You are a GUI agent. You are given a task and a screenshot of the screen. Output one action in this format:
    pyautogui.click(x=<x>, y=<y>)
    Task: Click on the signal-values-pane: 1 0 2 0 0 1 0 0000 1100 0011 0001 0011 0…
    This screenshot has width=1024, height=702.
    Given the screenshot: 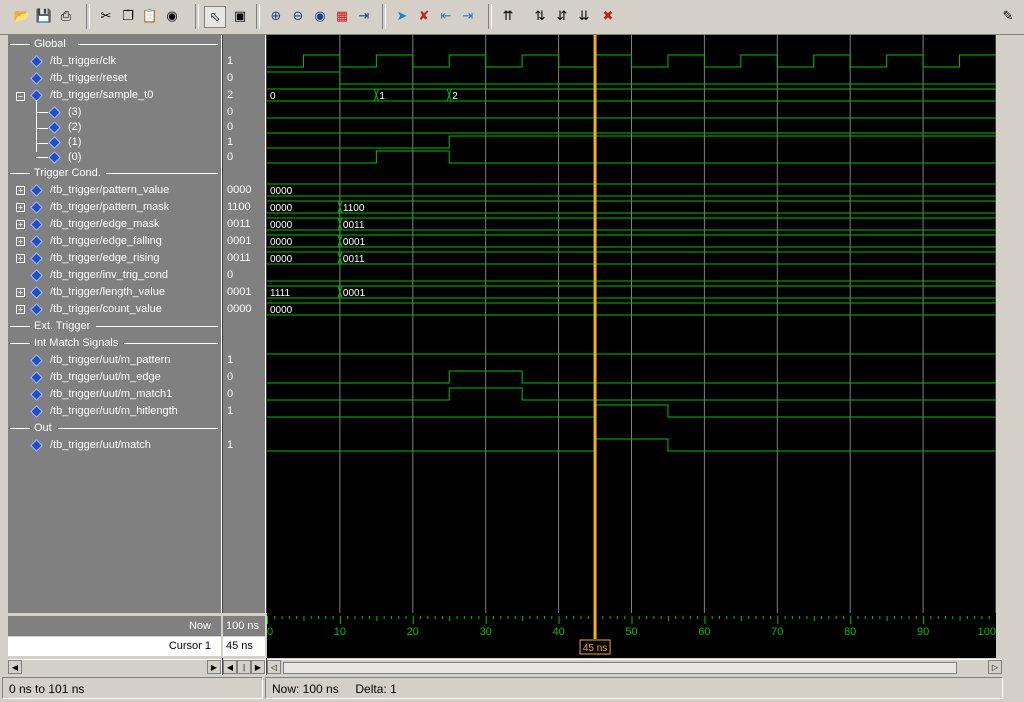 What is the action you would take?
    pyautogui.click(x=244, y=324)
    